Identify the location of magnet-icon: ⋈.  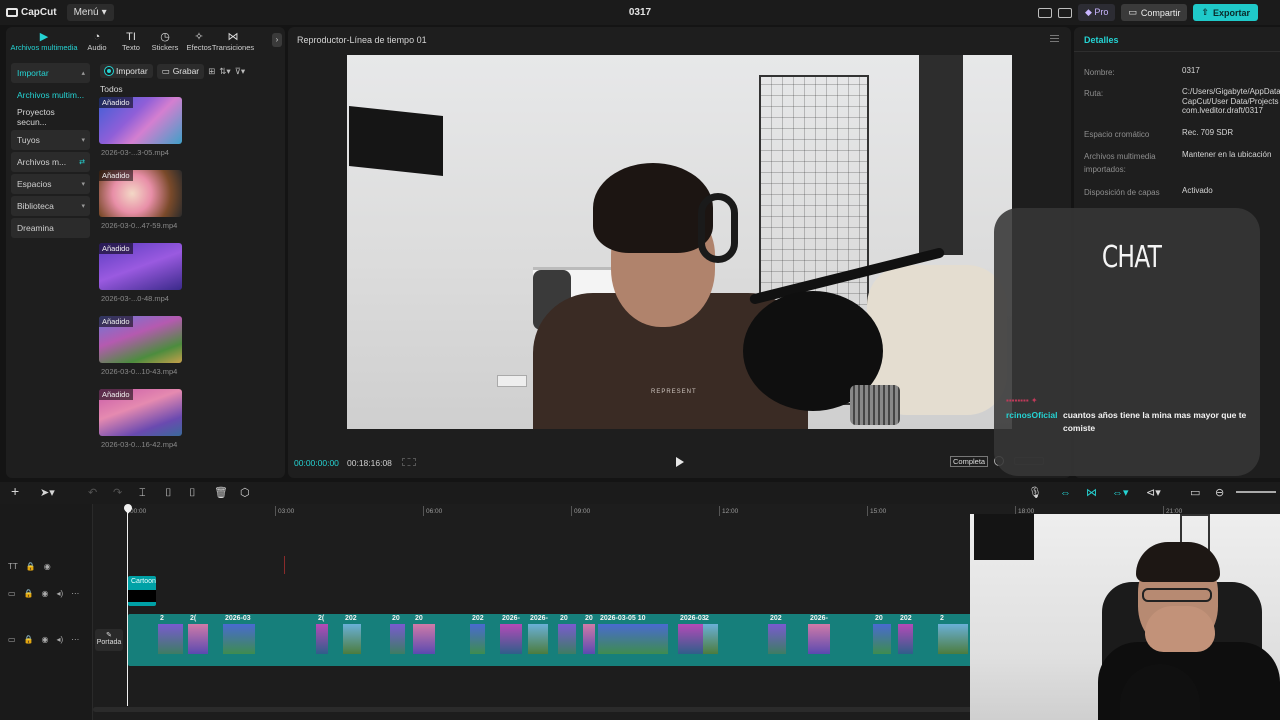
(1091, 493).